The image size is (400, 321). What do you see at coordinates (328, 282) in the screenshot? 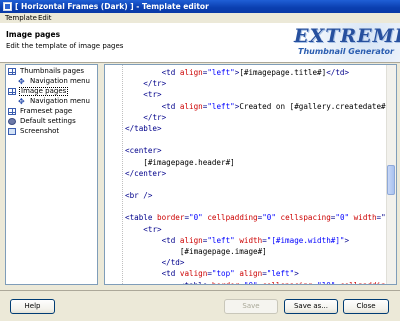
I see `code-token: "10"` at bounding box center [328, 282].